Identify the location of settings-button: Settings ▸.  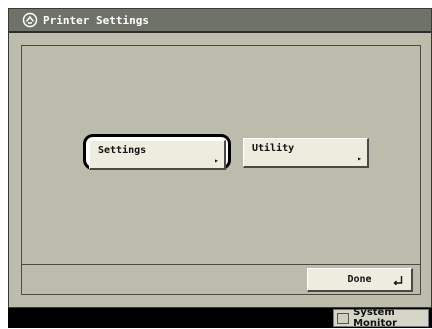
(157, 155).